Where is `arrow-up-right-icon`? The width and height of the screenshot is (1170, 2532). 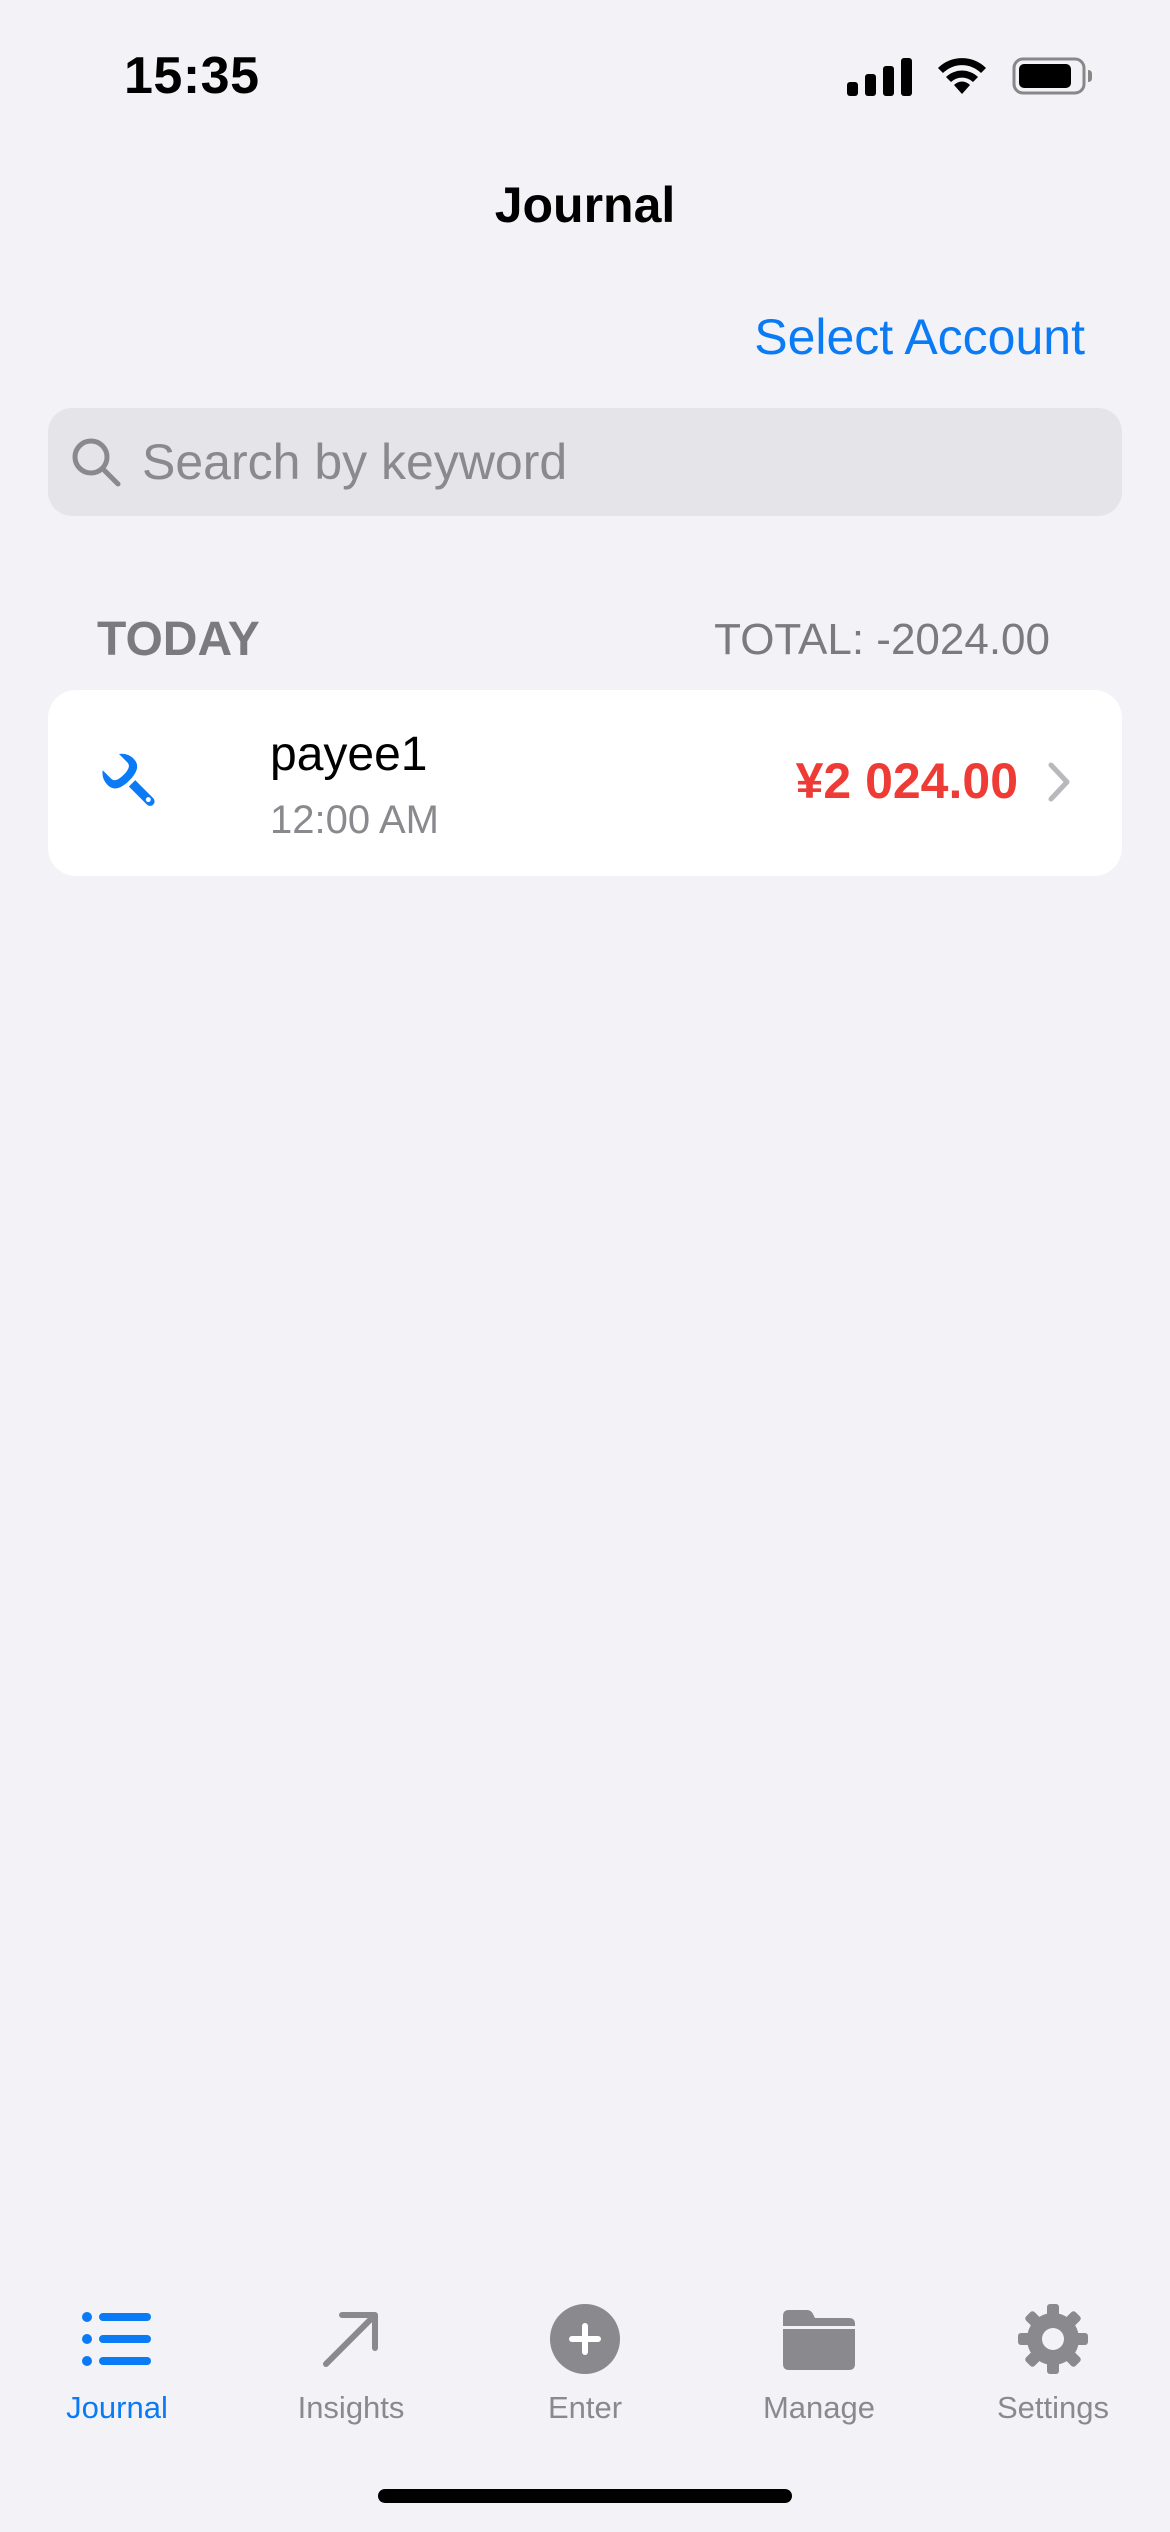
arrow-up-right-icon is located at coordinates (351, 2339).